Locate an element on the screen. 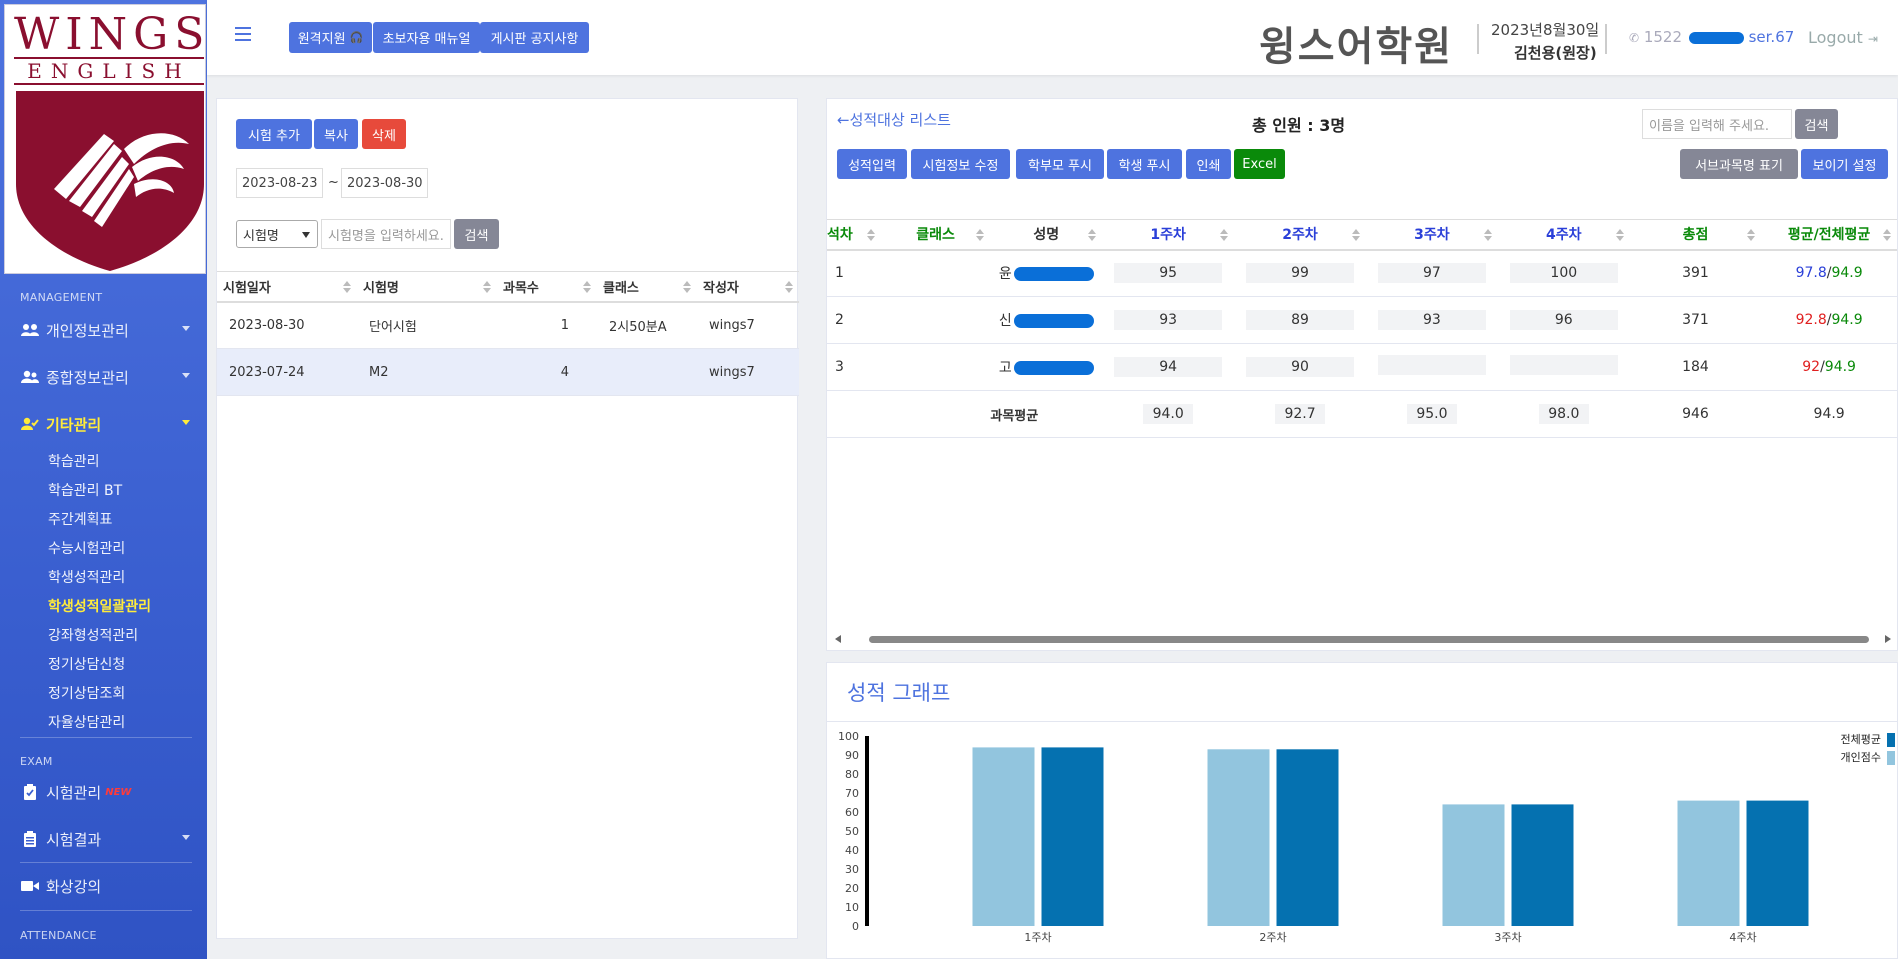  cell-week2: 89 is located at coordinates (1300, 320).